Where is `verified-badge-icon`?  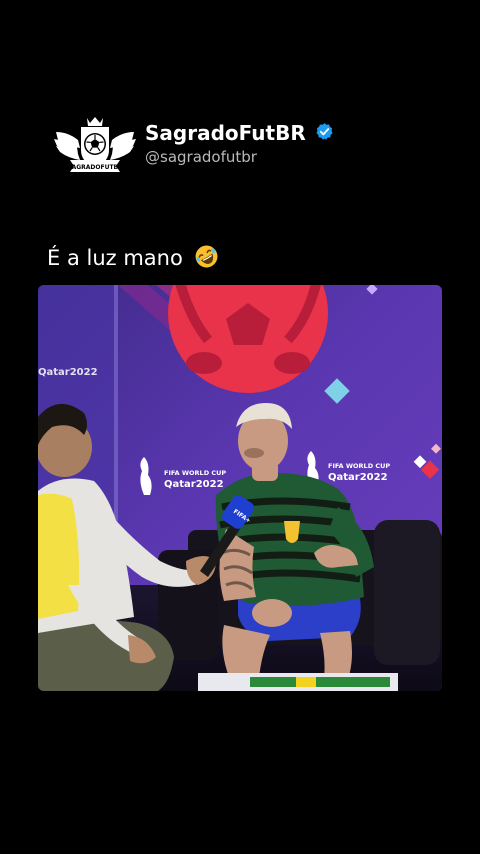 verified-badge-icon is located at coordinates (324, 131).